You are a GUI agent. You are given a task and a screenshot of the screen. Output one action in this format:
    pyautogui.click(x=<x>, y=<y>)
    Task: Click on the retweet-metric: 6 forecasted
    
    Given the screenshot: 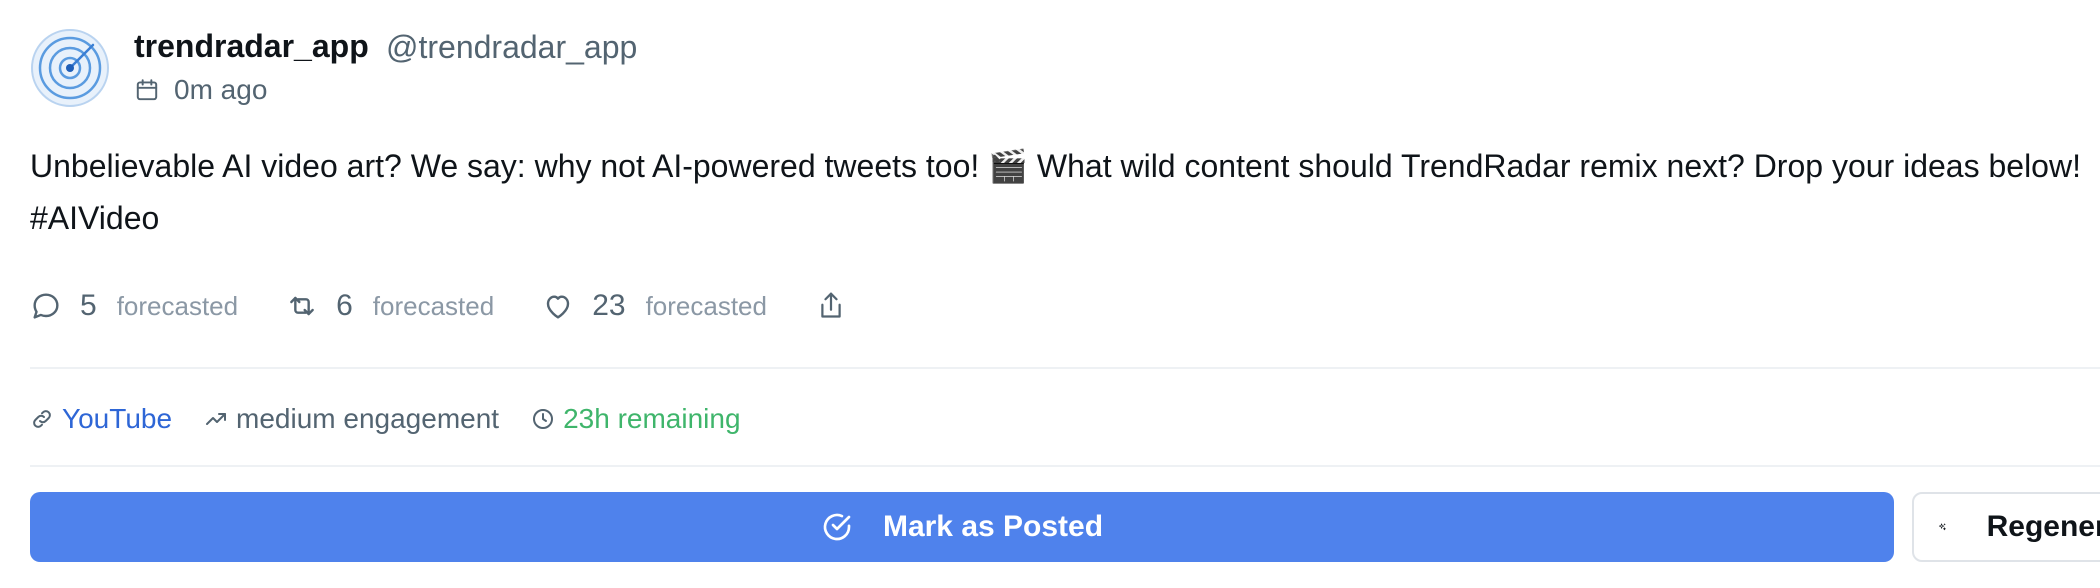 What is the action you would take?
    pyautogui.click(x=390, y=306)
    